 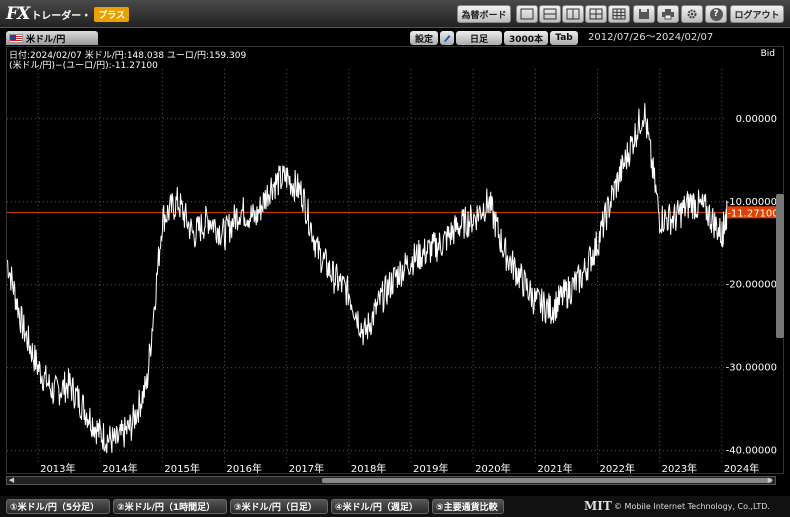 What do you see at coordinates (170, 506) in the screenshot?
I see `bottom-tab-2: ②米ドル/円（1時間足）` at bounding box center [170, 506].